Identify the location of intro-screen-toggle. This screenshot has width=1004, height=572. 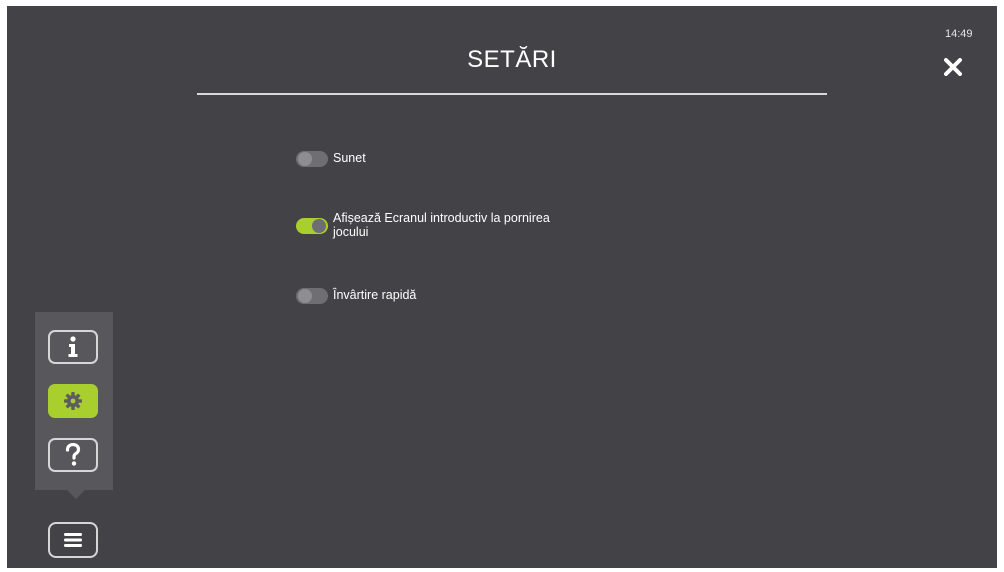
(312, 226).